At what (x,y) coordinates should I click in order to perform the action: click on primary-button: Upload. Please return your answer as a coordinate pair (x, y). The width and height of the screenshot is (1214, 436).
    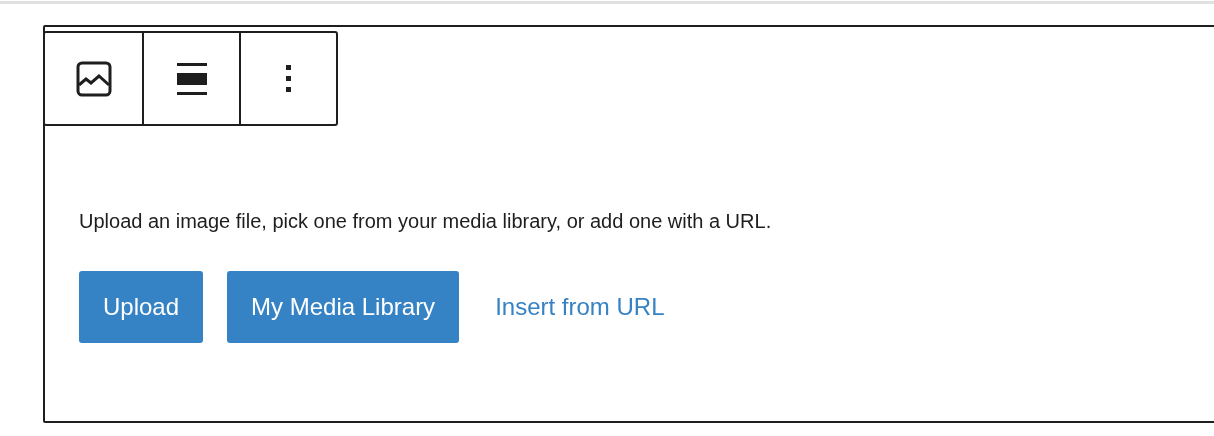
    Looking at the image, I should click on (141, 307).